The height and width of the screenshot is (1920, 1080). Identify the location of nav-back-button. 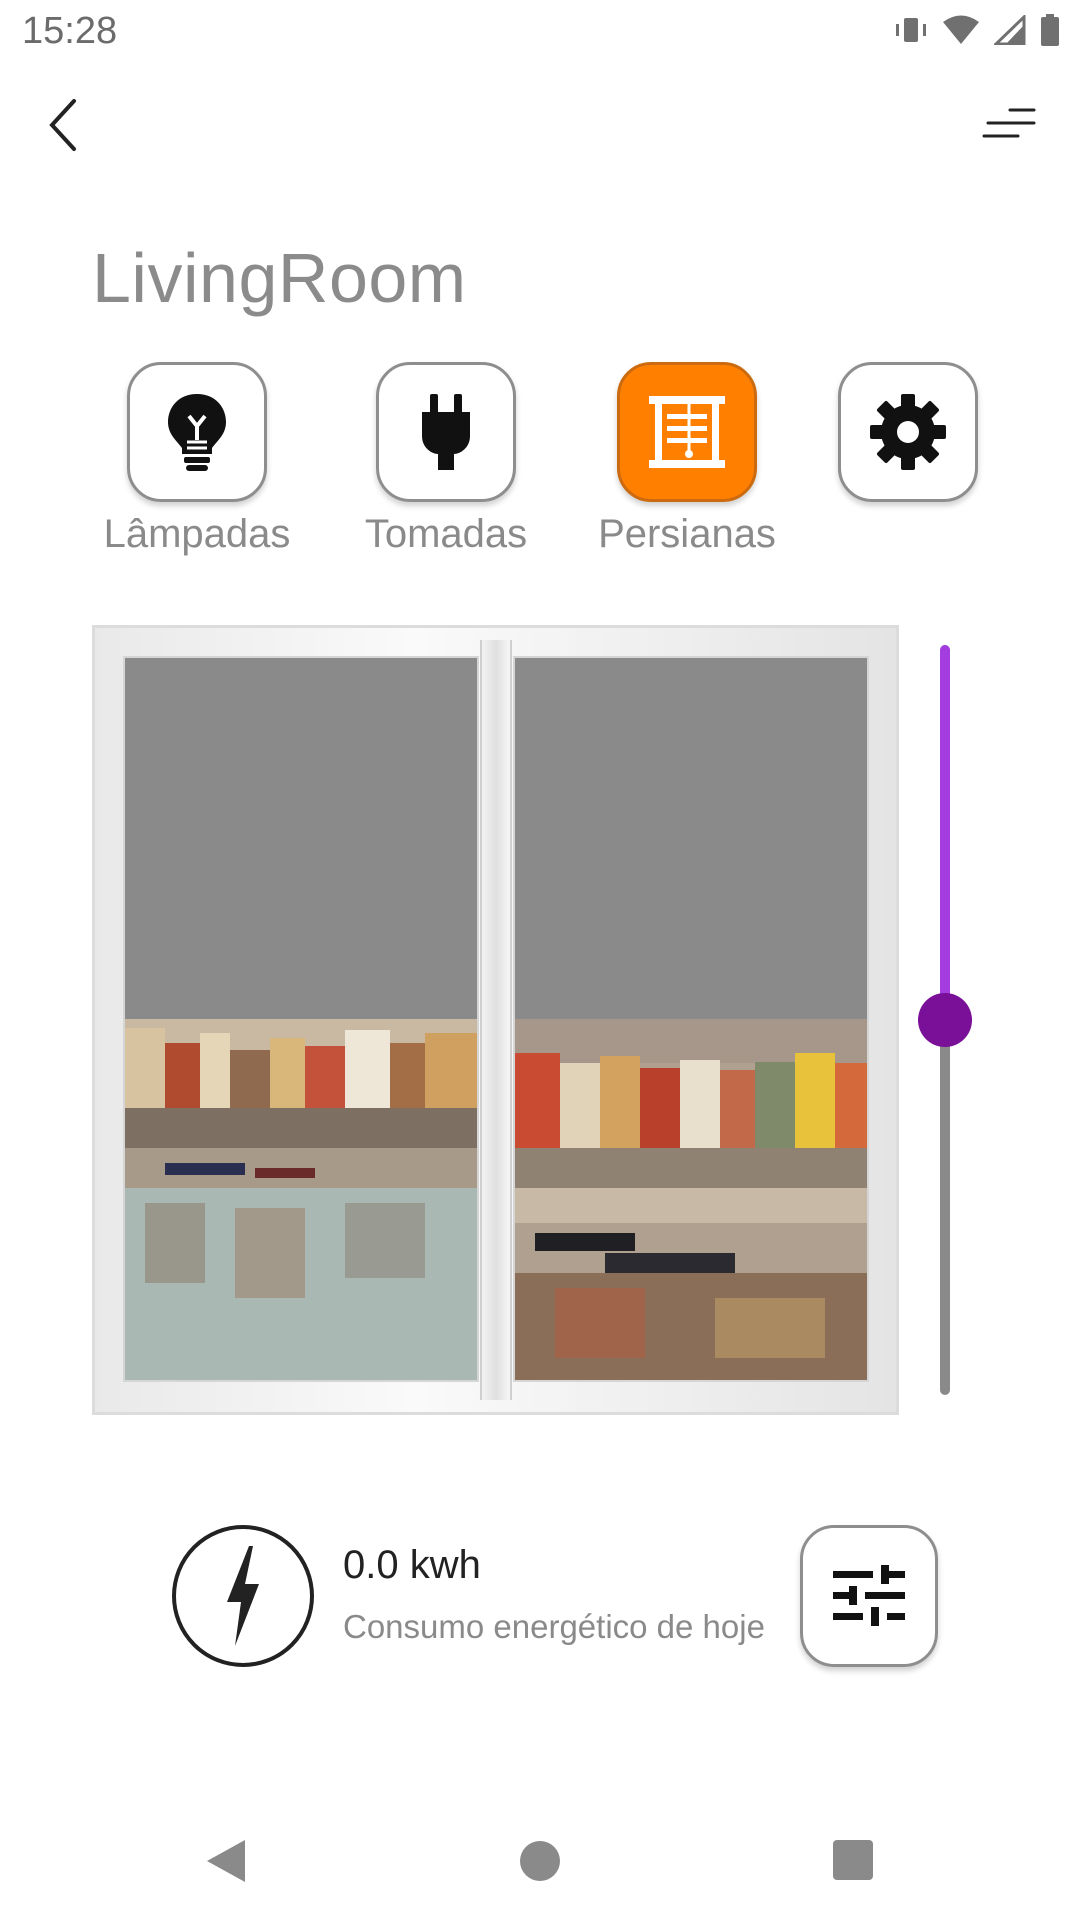
(226, 1863).